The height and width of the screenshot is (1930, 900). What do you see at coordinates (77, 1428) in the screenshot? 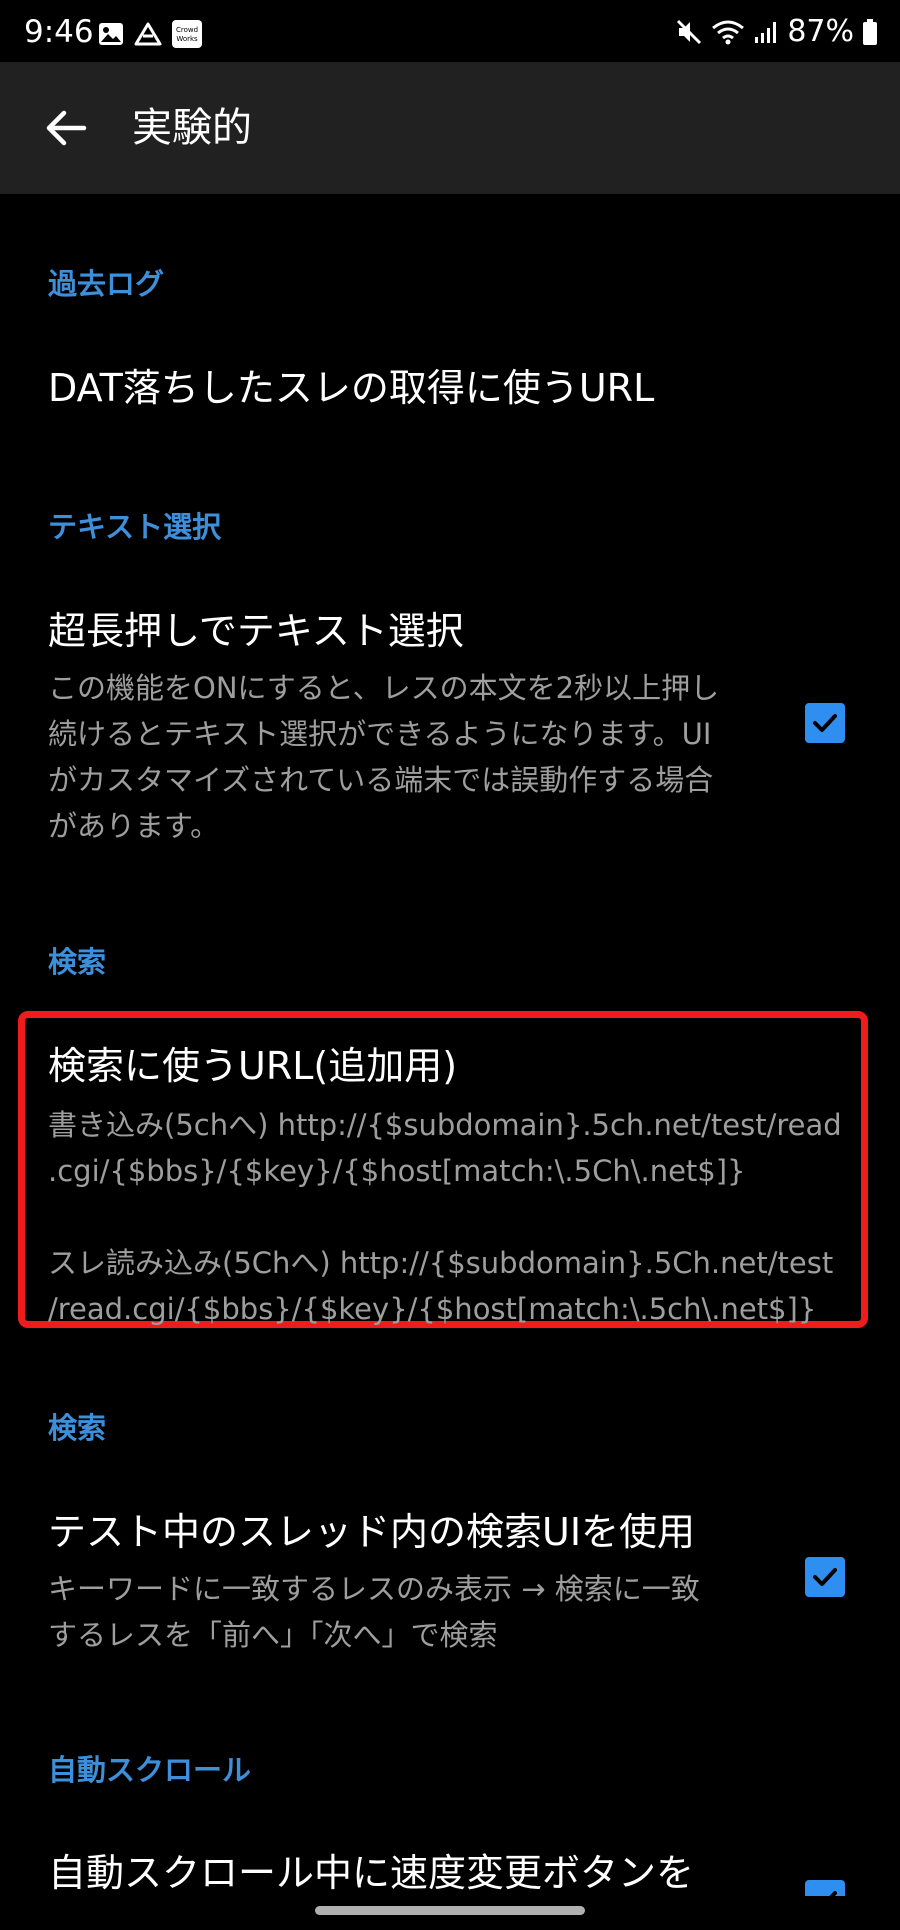
I see `section-header-search-ui: 検索` at bounding box center [77, 1428].